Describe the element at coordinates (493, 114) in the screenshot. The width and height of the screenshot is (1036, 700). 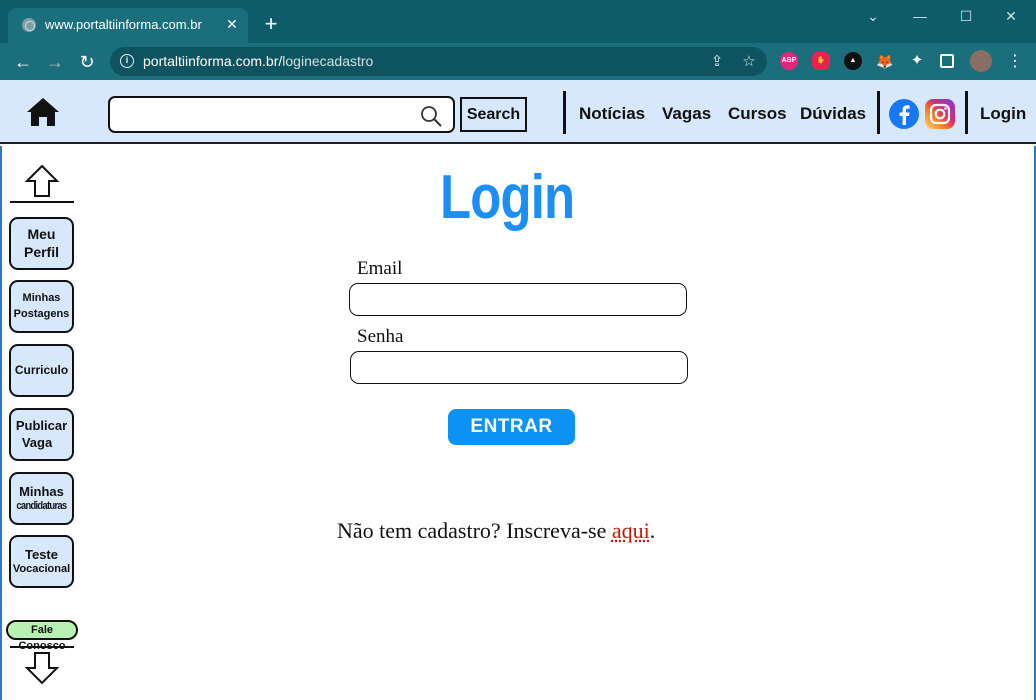
I see `search-button: Search` at that location.